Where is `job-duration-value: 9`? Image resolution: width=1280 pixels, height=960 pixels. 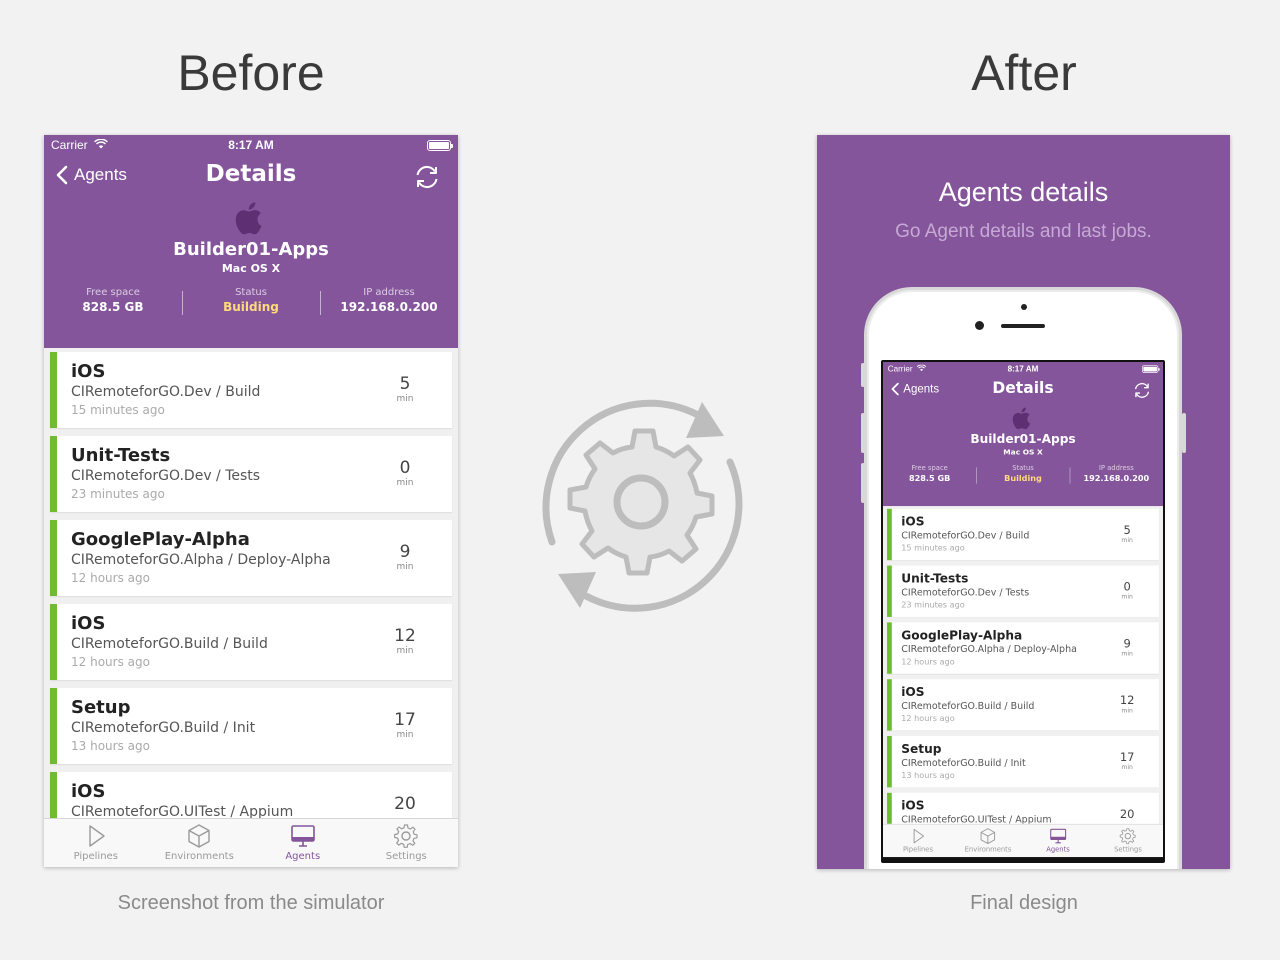
job-duration-value: 9 is located at coordinates (405, 552).